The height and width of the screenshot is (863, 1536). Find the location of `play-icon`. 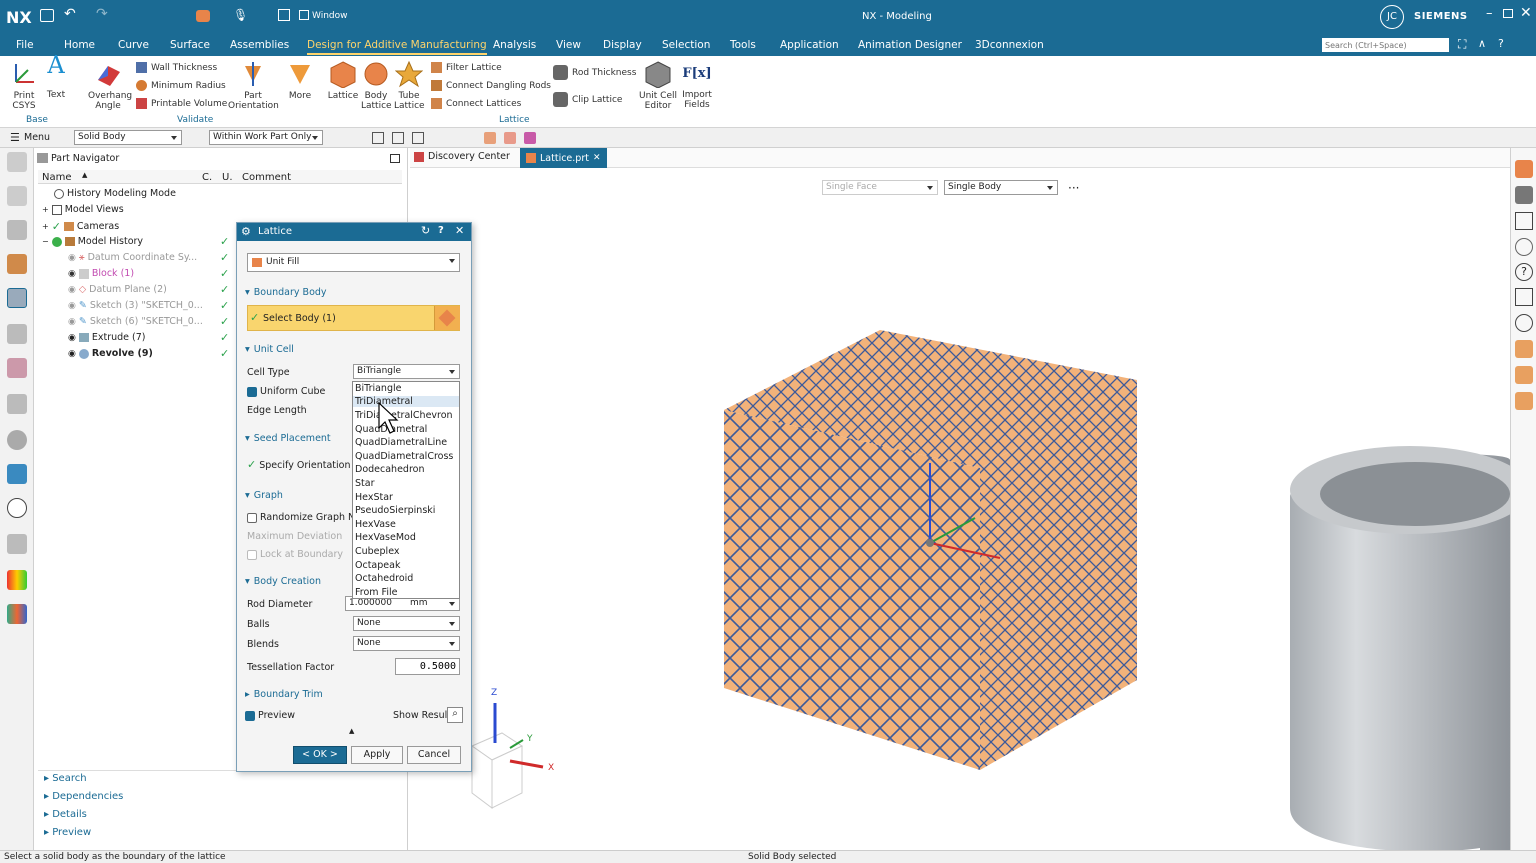

play-icon is located at coordinates (1524, 323).